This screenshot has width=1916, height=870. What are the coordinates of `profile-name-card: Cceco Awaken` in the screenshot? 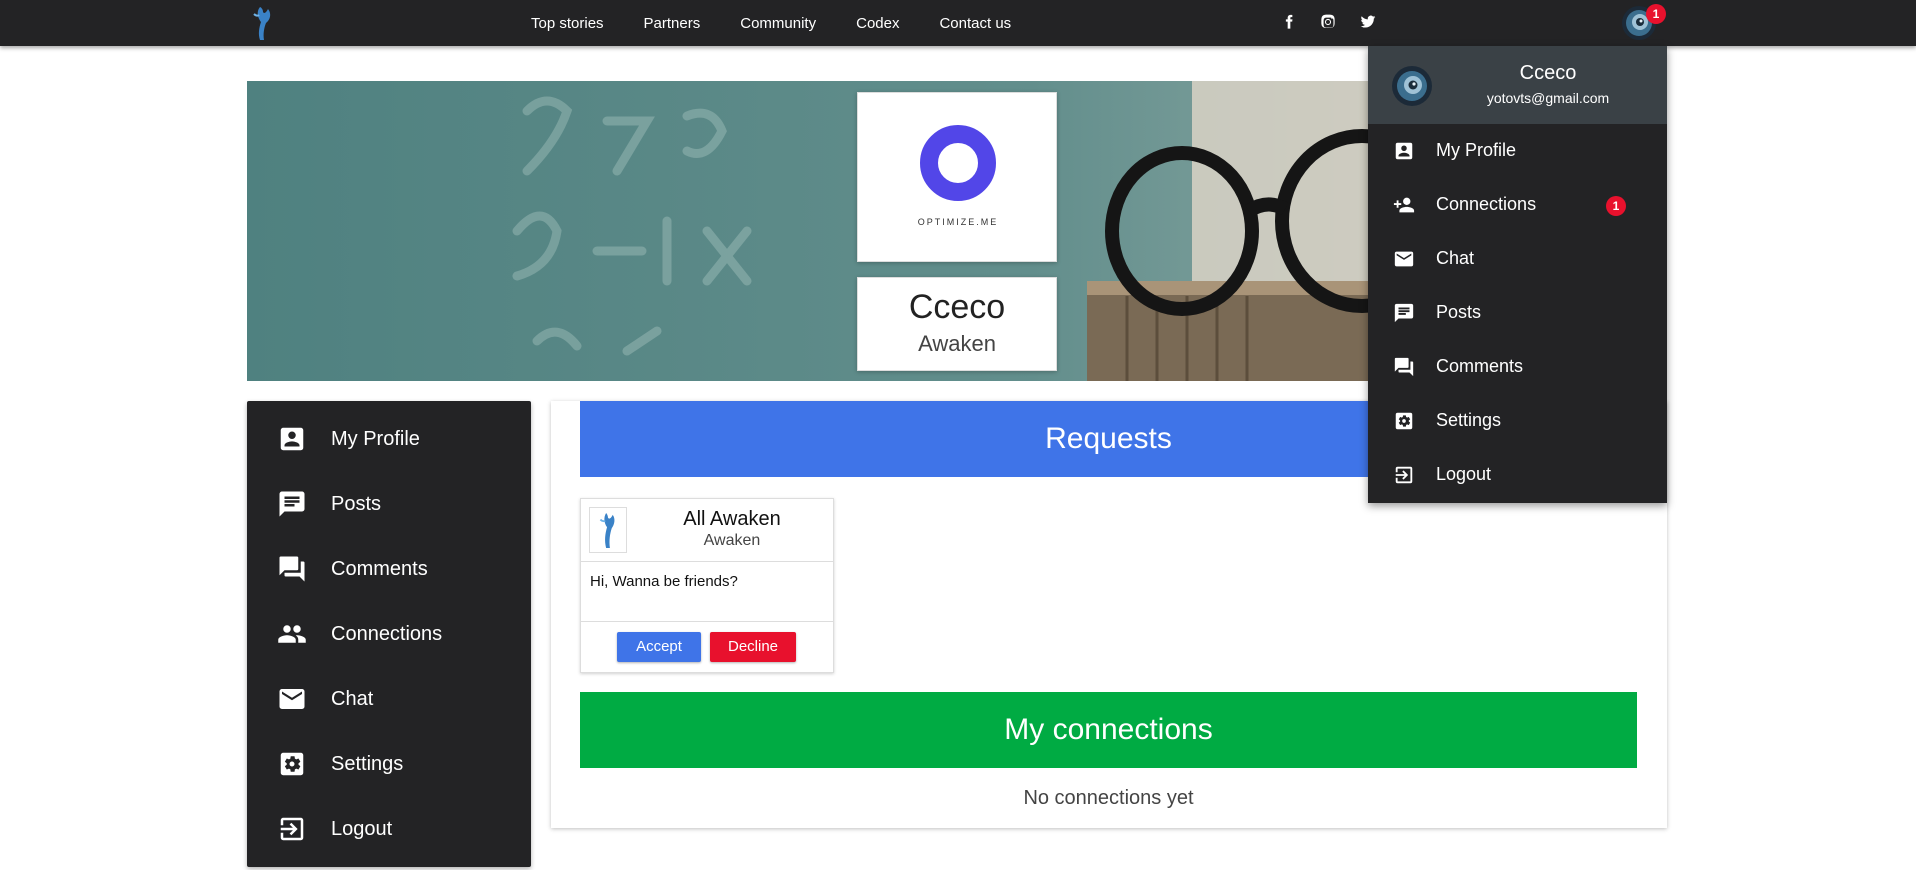 It's located at (957, 324).